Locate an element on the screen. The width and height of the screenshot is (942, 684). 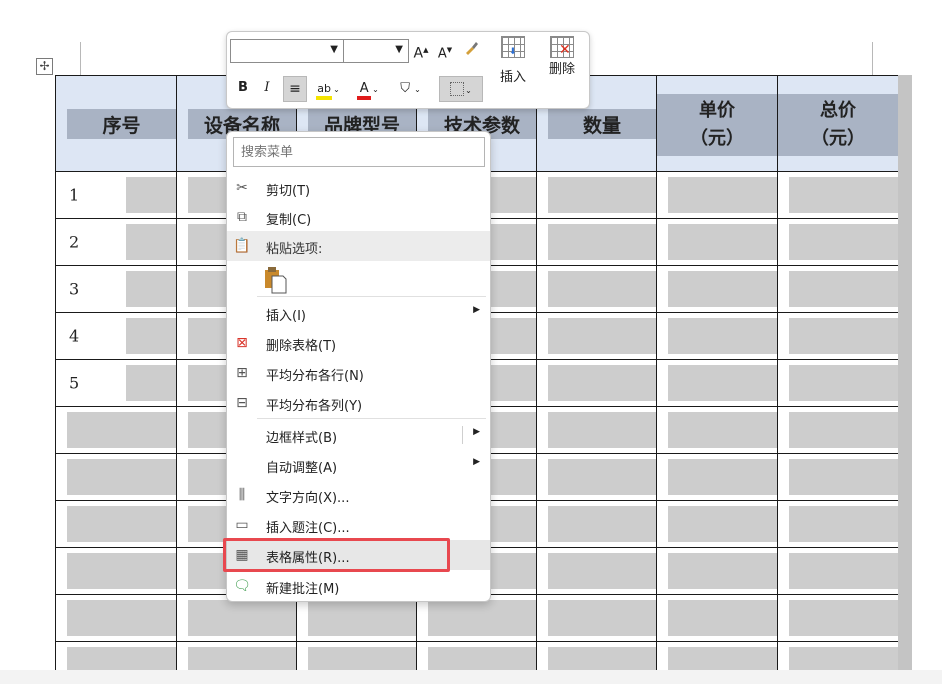
menu-search-input is located at coordinates (359, 152).